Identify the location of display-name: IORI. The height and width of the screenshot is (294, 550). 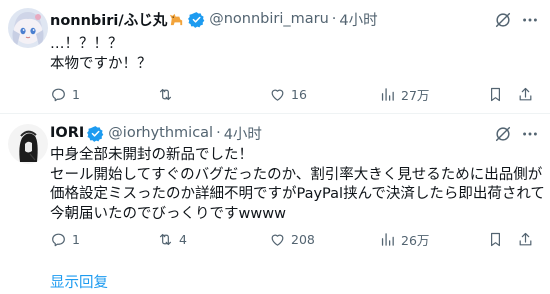
(67, 133).